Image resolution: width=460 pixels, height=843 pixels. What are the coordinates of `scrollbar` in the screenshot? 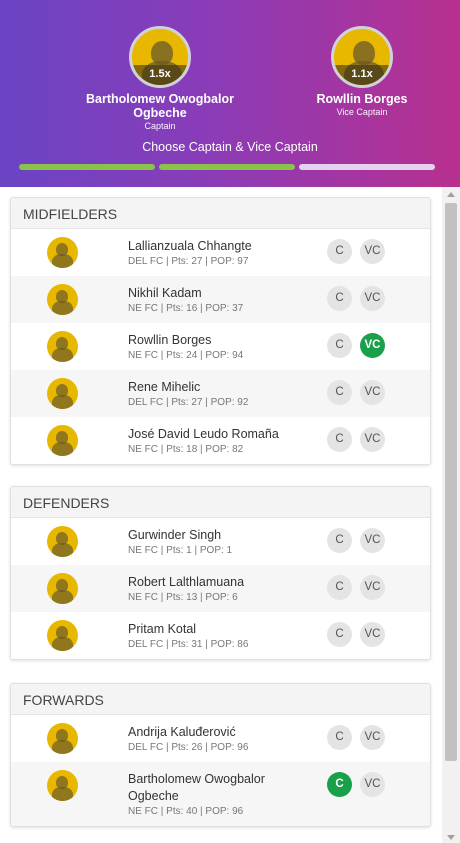 It's located at (451, 515).